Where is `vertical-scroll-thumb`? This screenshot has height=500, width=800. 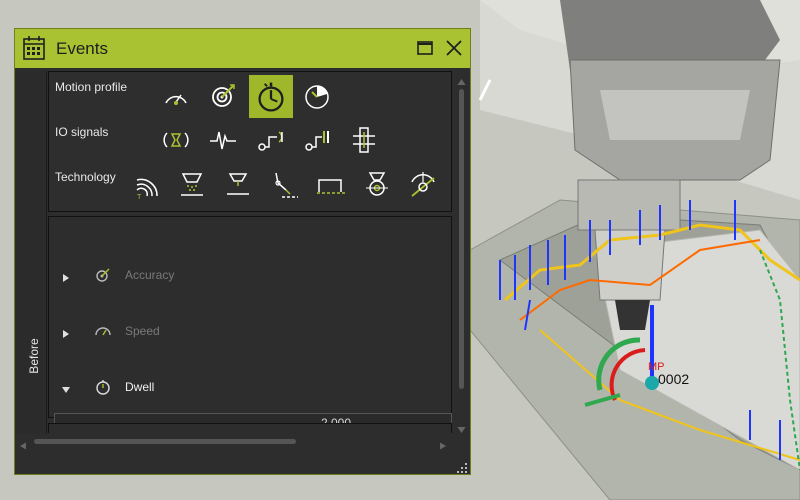 vertical-scroll-thumb is located at coordinates (461, 239).